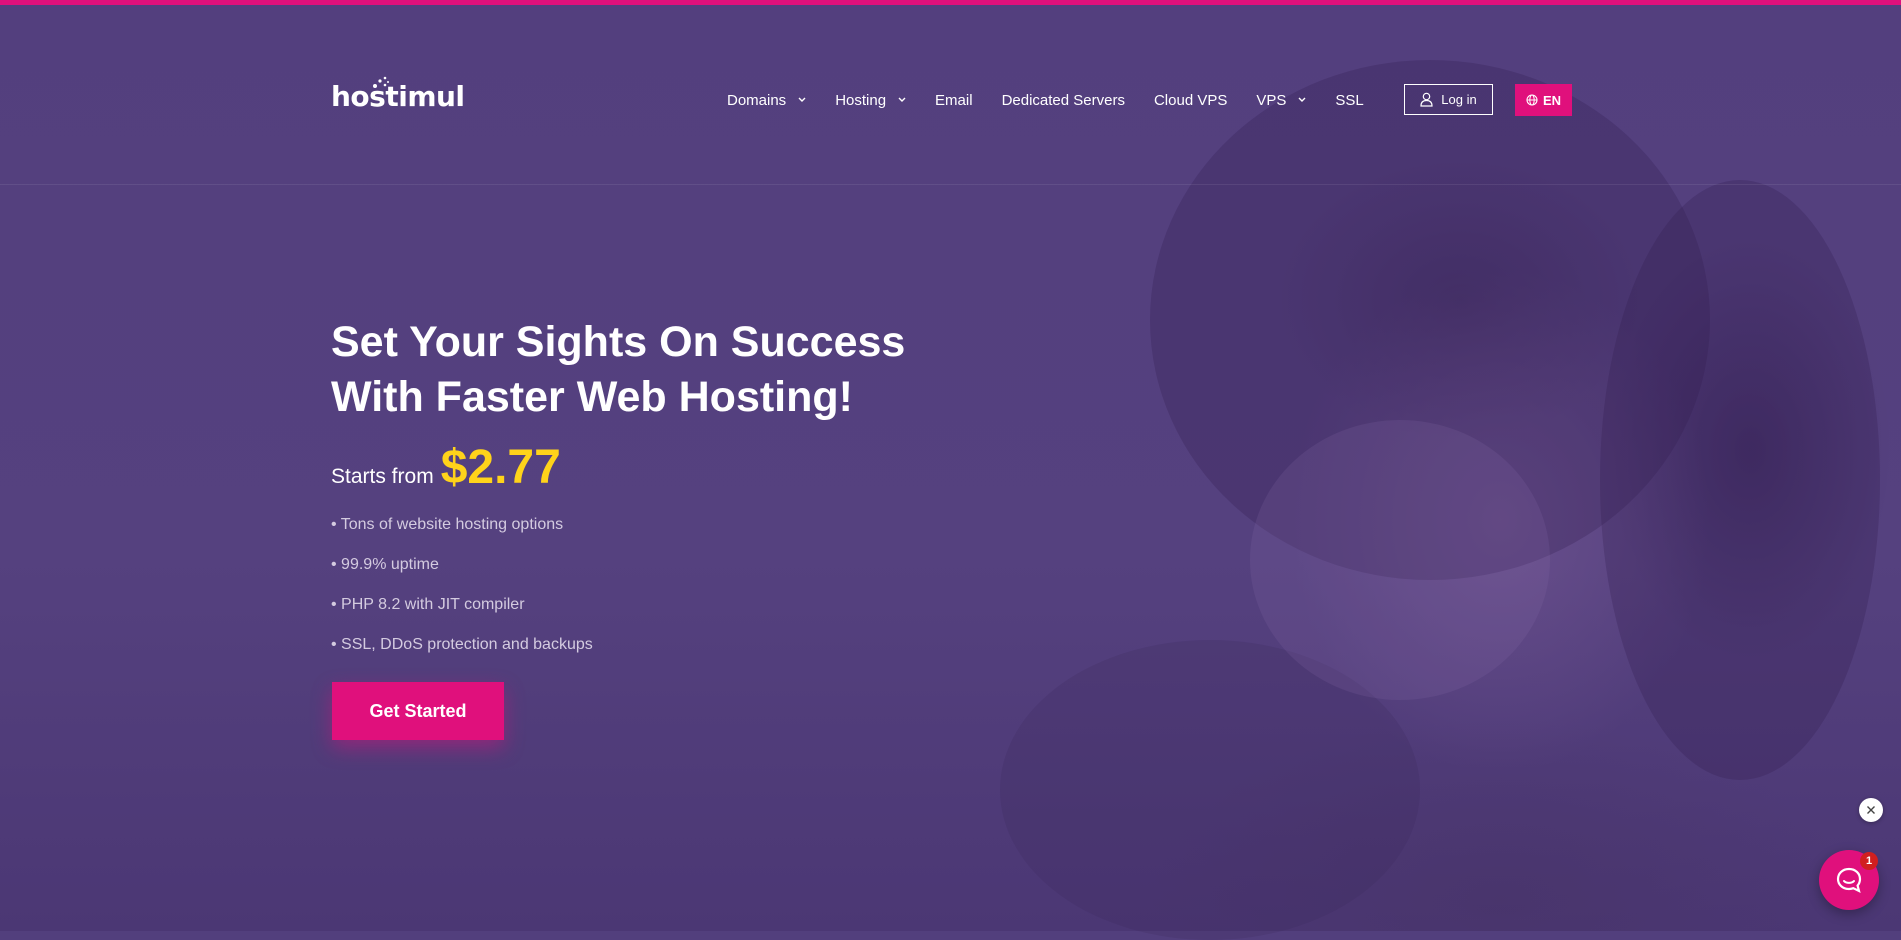 This screenshot has width=1901, height=940. What do you see at coordinates (1869, 861) in the screenshot?
I see `chat-notification-badge: 1` at bounding box center [1869, 861].